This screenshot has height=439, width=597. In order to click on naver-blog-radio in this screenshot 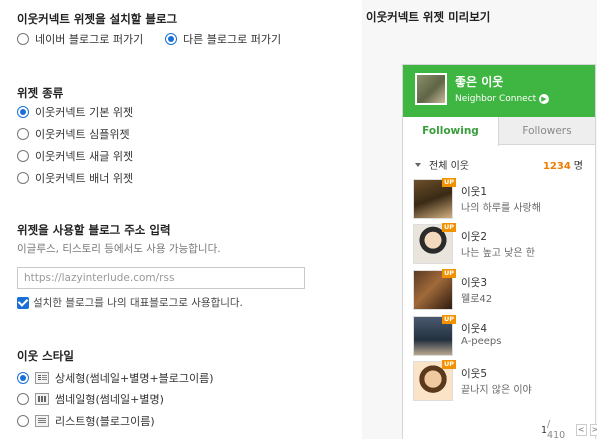, I will do `click(23, 39)`.